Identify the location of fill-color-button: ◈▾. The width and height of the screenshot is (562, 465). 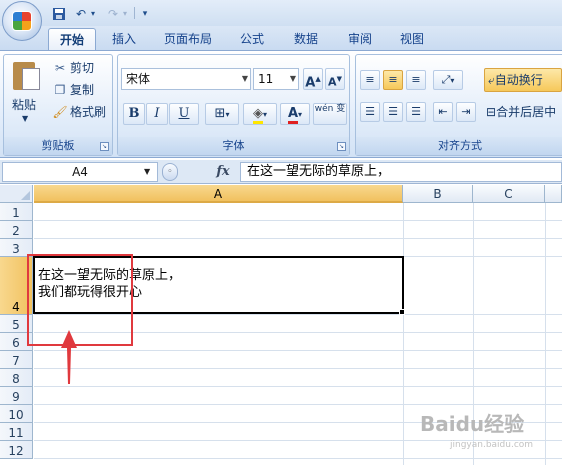
(260, 114).